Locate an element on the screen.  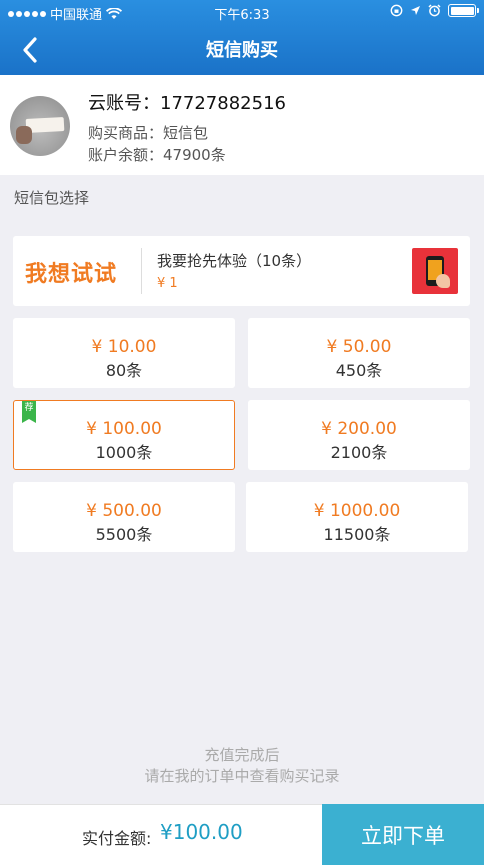
status-left: 中国联通 is located at coordinates (65, 13).